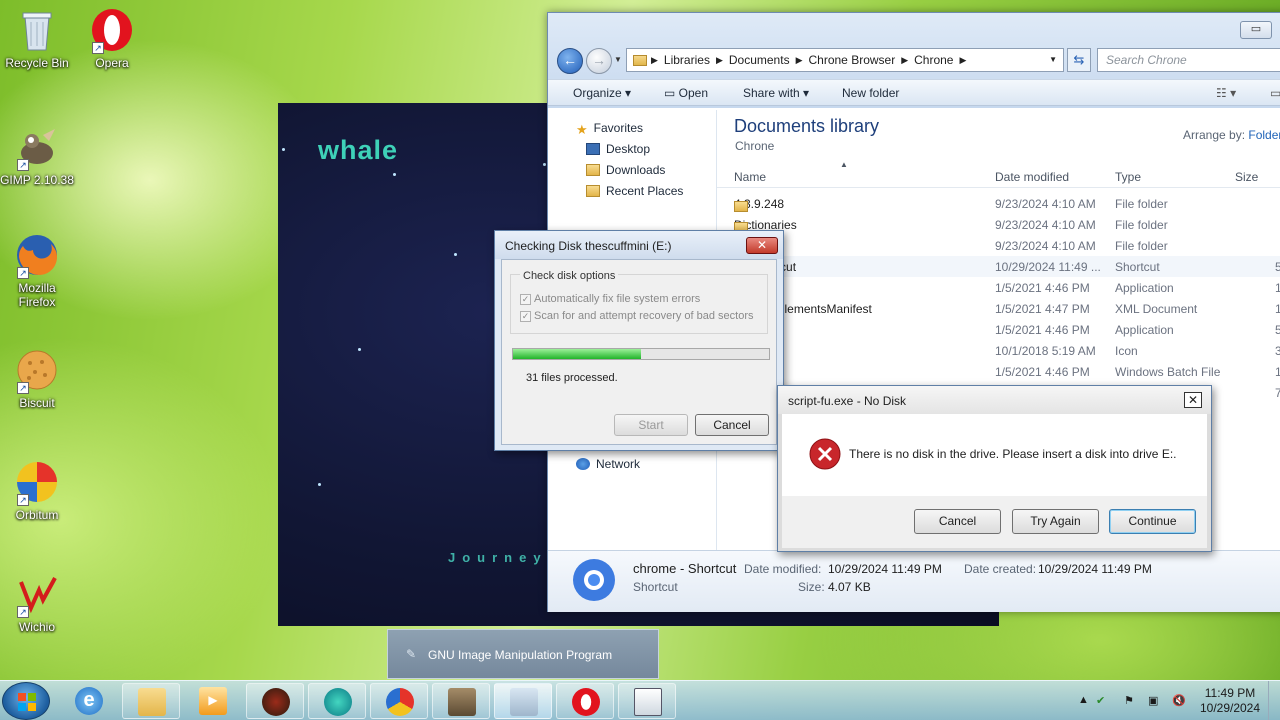  Describe the element at coordinates (599, 61) in the screenshot. I see `forward-button: →` at that location.